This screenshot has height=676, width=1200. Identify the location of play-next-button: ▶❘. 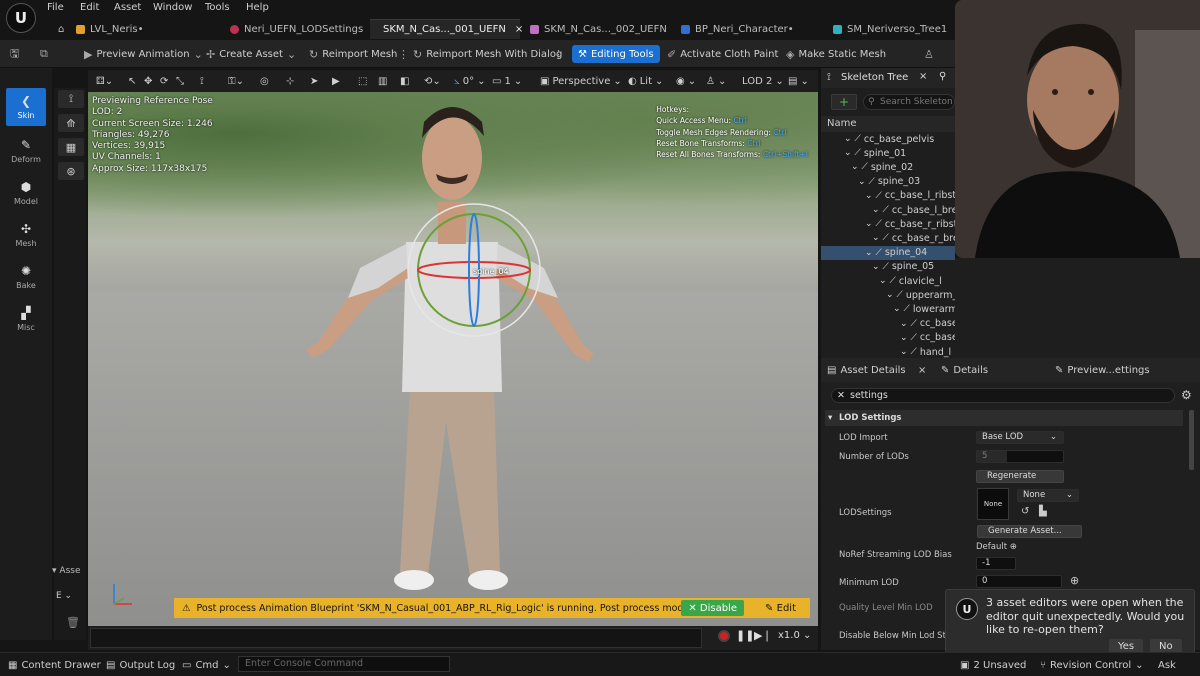
(763, 635).